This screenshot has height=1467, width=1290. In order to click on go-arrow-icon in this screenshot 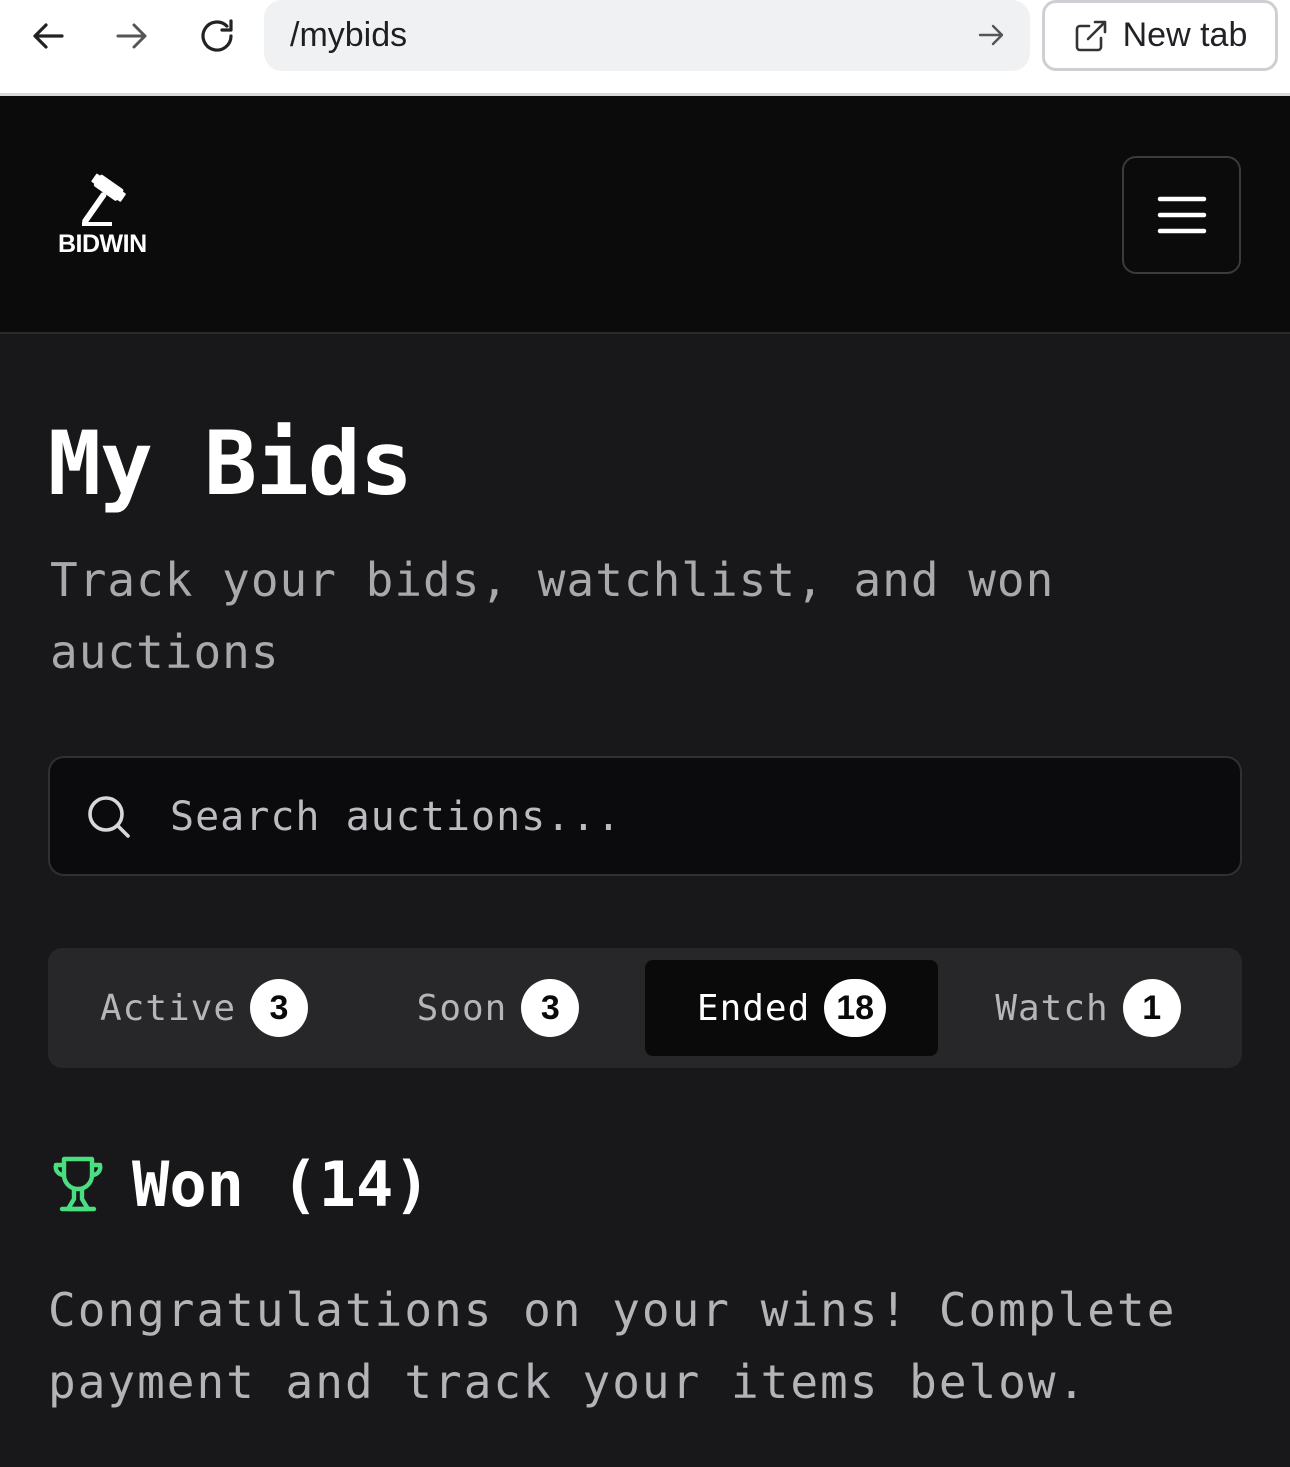, I will do `click(991, 35)`.